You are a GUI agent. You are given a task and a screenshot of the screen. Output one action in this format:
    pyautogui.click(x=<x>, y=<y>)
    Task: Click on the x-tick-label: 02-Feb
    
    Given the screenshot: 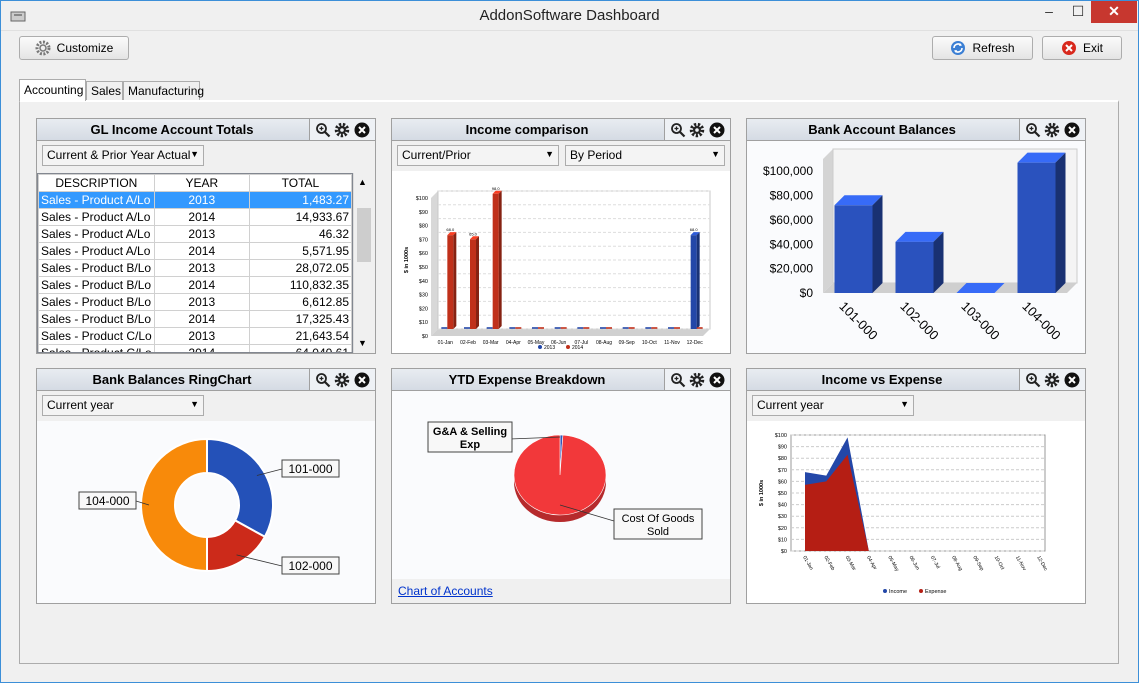 What is the action you would take?
    pyautogui.click(x=829, y=563)
    